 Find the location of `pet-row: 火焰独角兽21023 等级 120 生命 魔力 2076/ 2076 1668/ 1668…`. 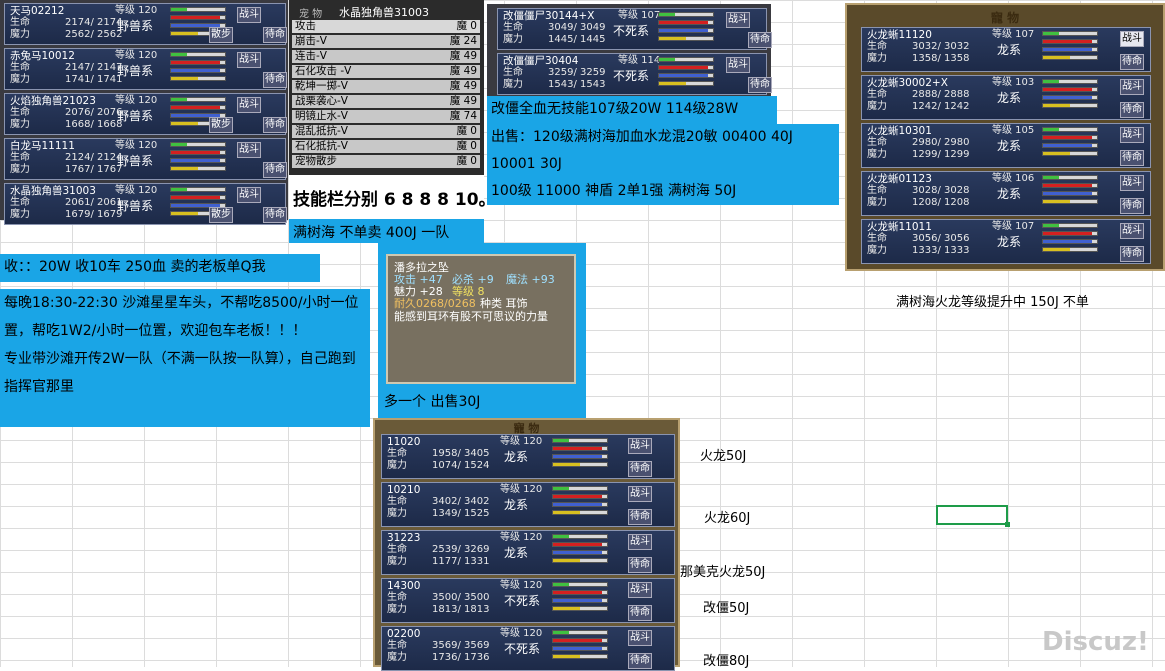

pet-row: 火焰独角兽21023 等级 120 生命 魔力 2076/ 2076 1668/ 1668… is located at coordinates (145, 114).